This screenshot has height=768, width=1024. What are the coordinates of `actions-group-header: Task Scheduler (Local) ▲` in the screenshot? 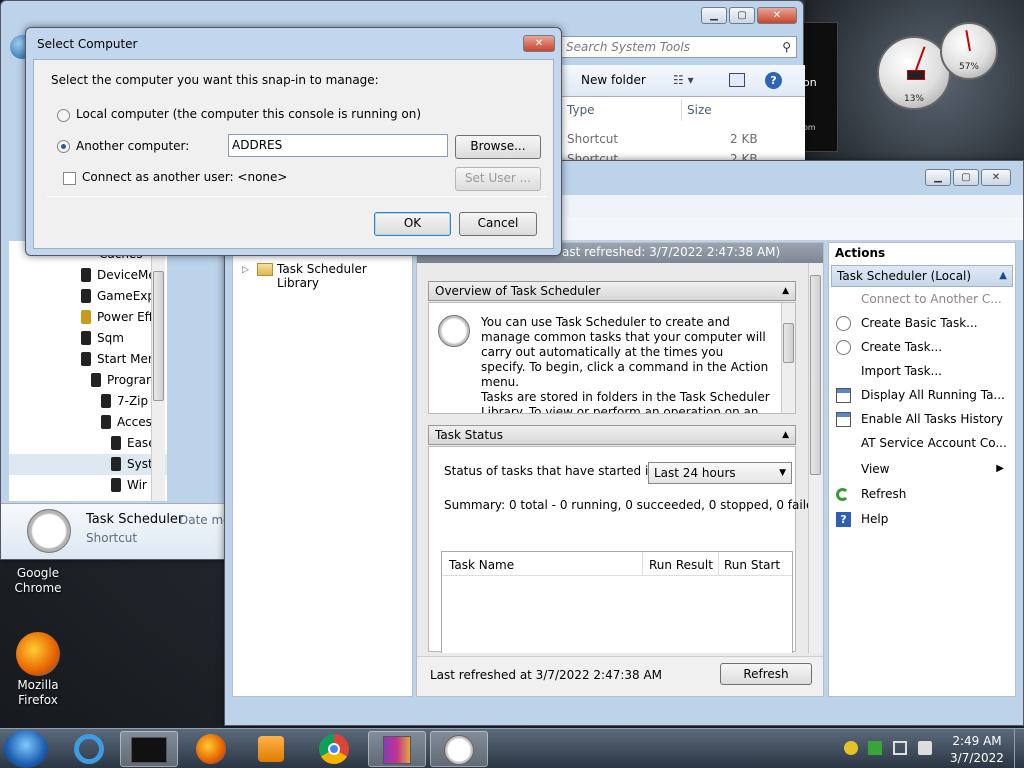 It's located at (922, 276).